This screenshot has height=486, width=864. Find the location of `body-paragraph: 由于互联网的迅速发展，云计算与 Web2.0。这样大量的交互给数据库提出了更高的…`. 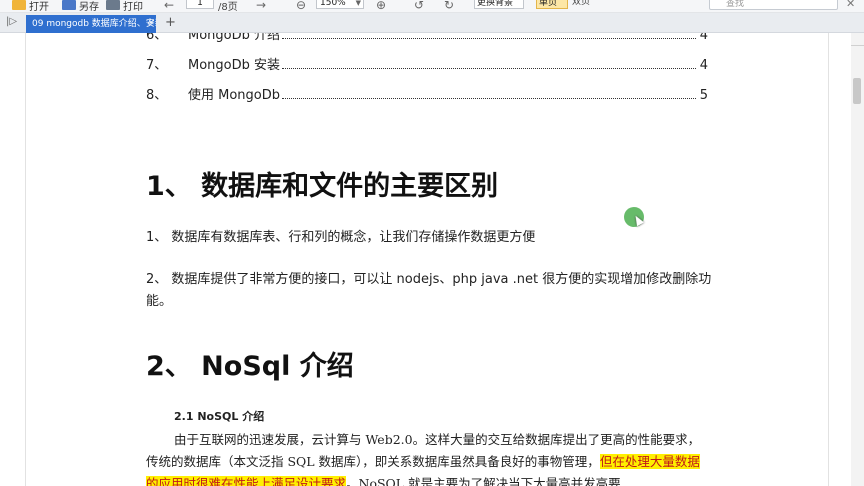

body-paragraph: 由于互联网的迅速发展，云计算与 Web2.0。这样大量的交互给数据库提出了更高的… is located at coordinates (429, 457).